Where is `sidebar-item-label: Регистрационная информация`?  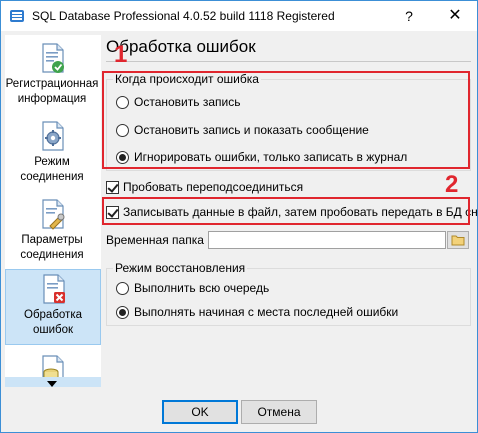
sidebar-item-label: Регистрационная информация is located at coordinates (52, 91).